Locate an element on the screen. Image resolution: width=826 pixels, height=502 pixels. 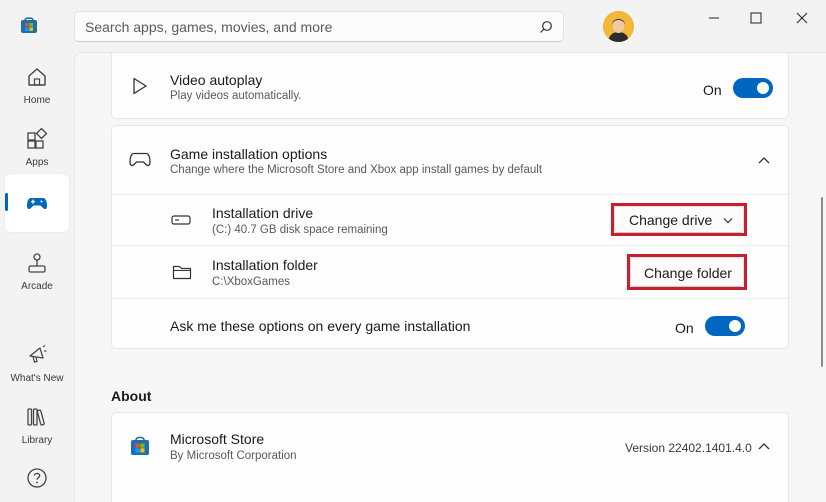
search-input: Search apps, games, movies, and more is located at coordinates (208, 27).